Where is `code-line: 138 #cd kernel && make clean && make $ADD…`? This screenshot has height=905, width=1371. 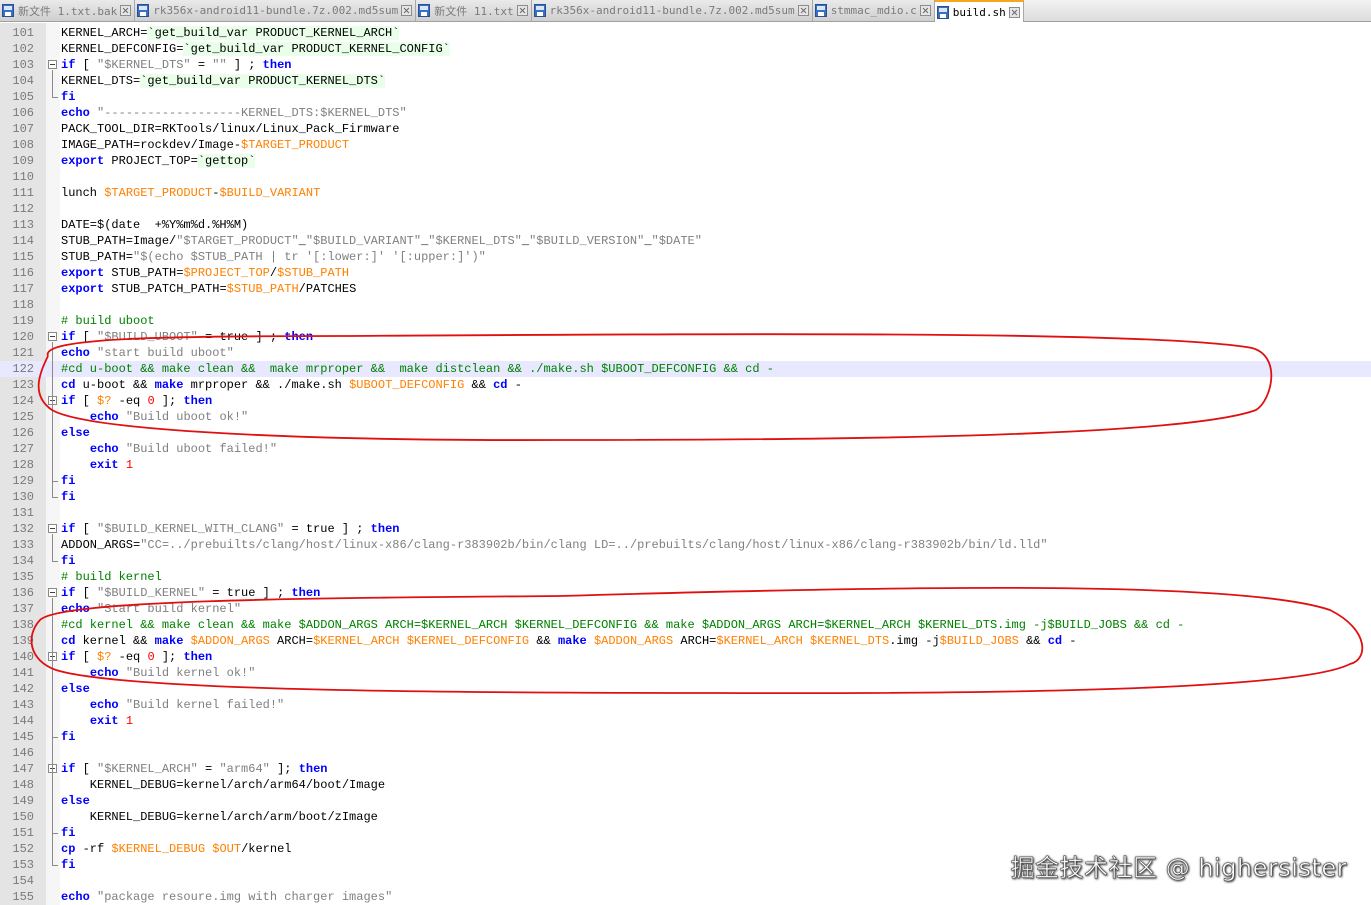 code-line: 138 #cd kernel && make clean && make $ADD… is located at coordinates (685, 625).